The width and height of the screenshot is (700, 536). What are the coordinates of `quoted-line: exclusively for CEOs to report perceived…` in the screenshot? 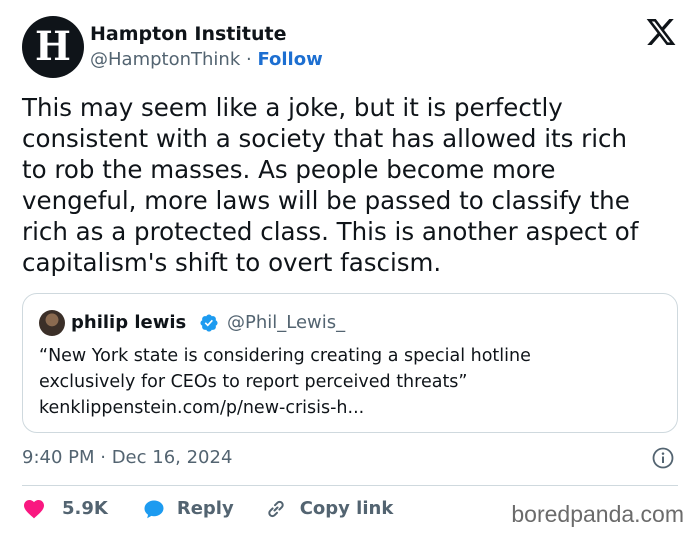 It's located at (253, 382).